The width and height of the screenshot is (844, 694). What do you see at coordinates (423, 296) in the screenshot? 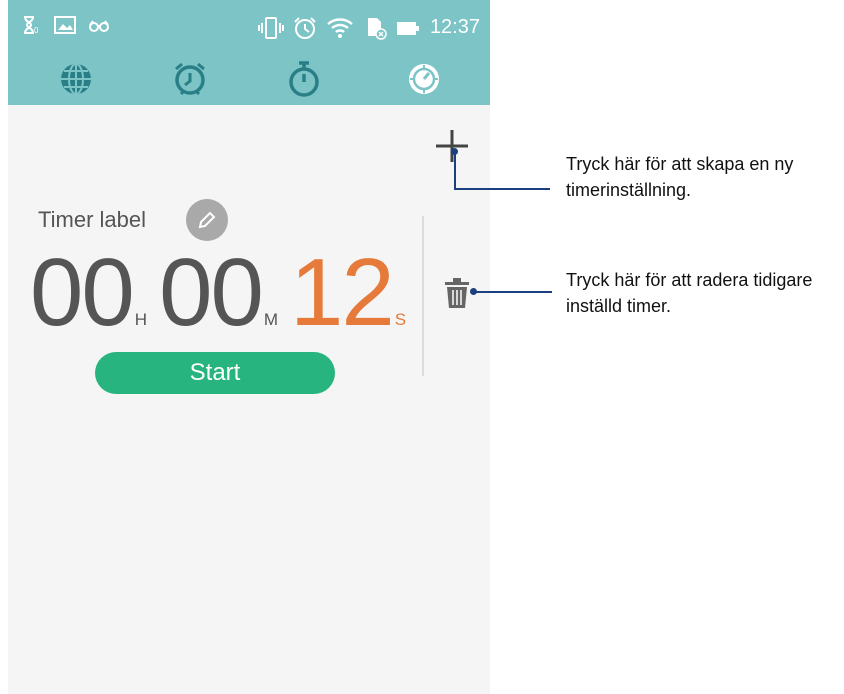
I see `vertical-divider` at bounding box center [423, 296].